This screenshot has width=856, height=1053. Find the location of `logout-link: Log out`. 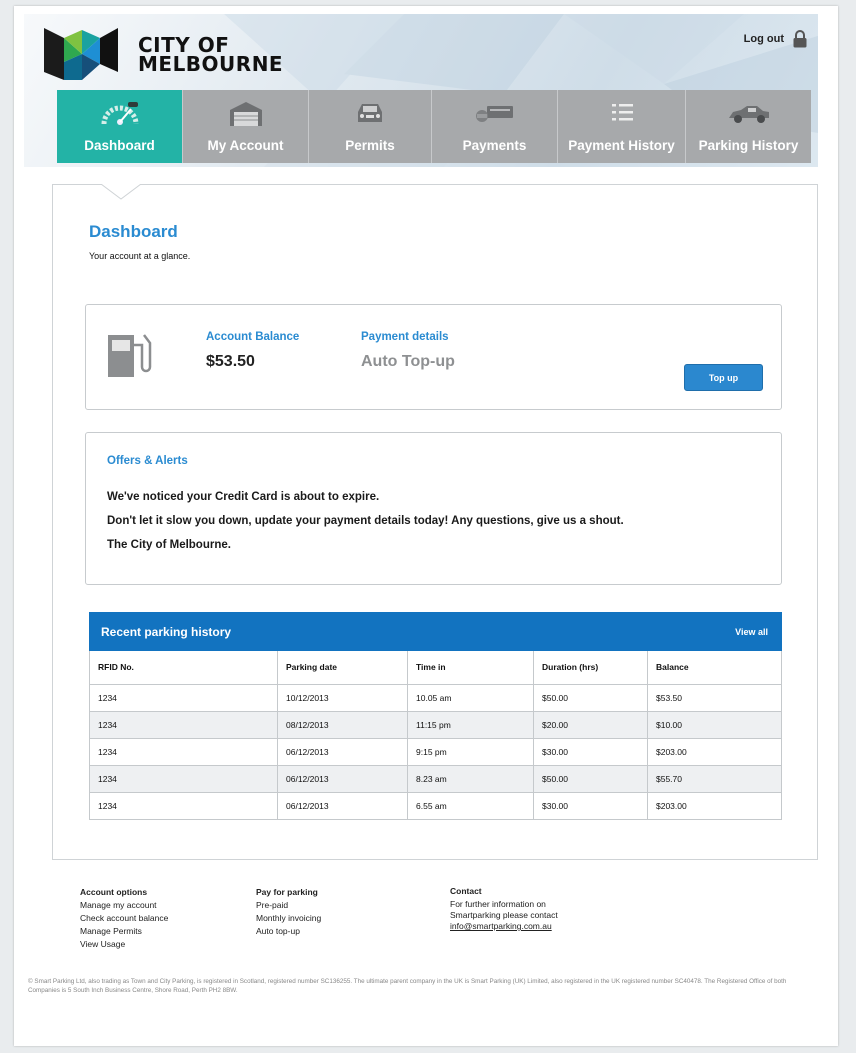

logout-link: Log out is located at coordinates (776, 39).